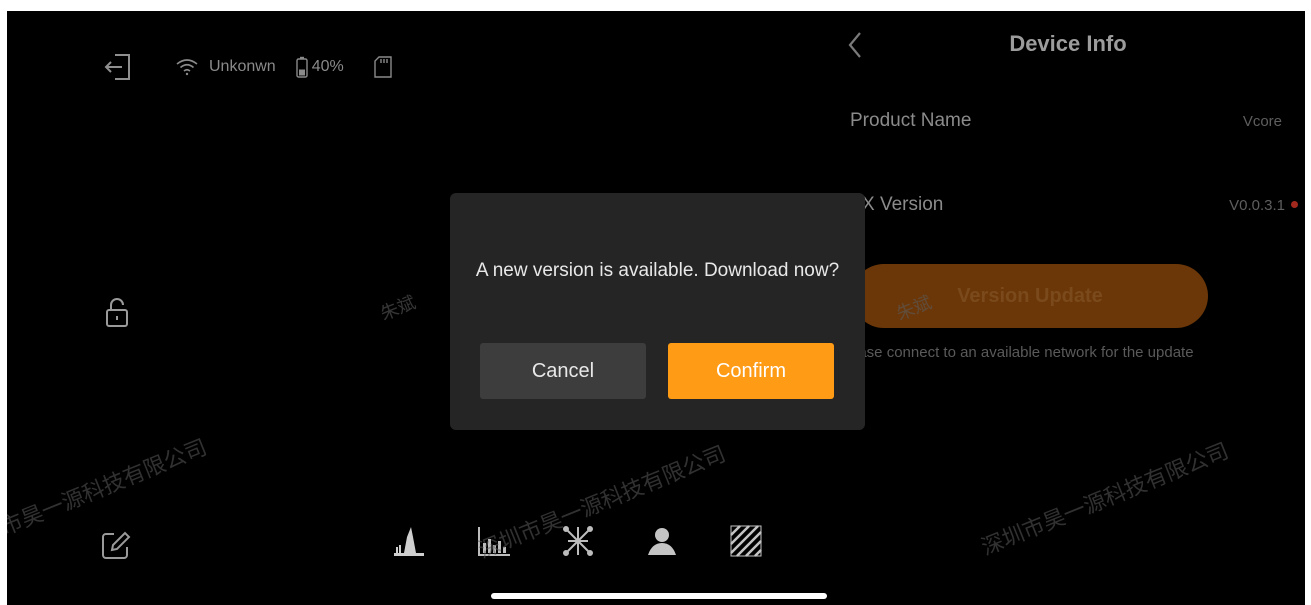 This screenshot has width=1311, height=605. I want to click on battery-indicator: 40%, so click(320, 67).